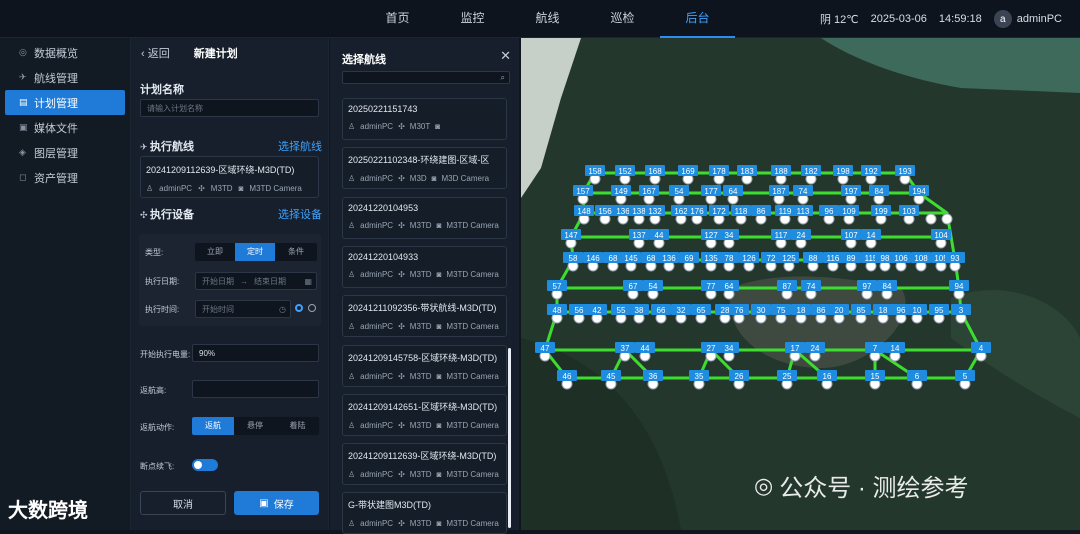 Image resolution: width=1080 pixels, height=534 pixels. What do you see at coordinates (213, 426) in the screenshot?
I see `rth-return: 返航` at bounding box center [213, 426].